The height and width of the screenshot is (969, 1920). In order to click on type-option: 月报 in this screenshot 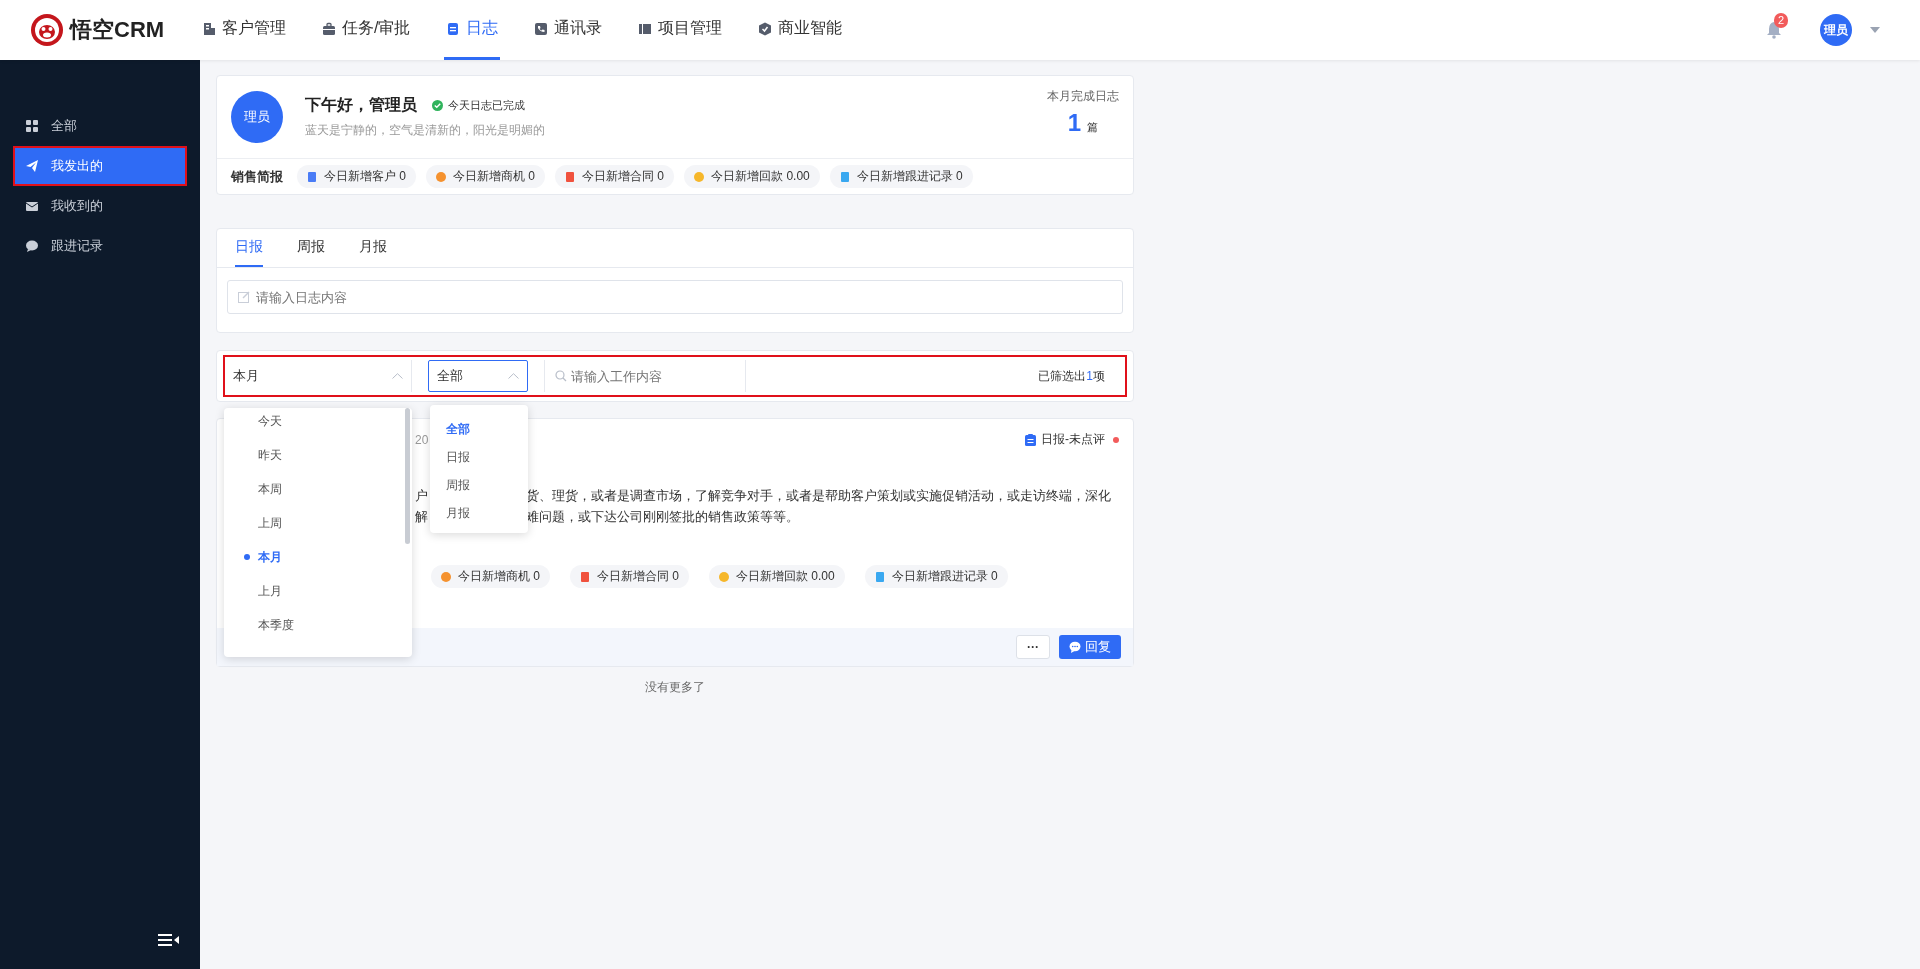, I will do `click(479, 513)`.